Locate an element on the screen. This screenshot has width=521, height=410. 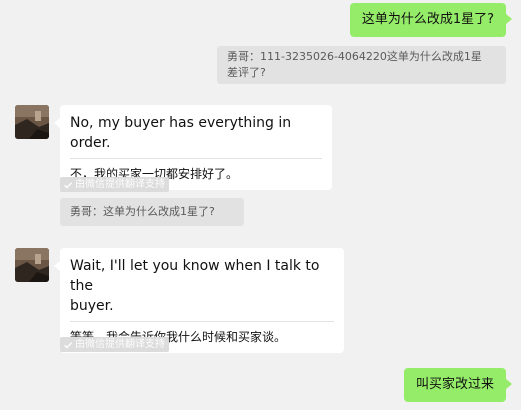
quoted-message: 勇哥：这单为什么改成1星了? is located at coordinates (152, 212).